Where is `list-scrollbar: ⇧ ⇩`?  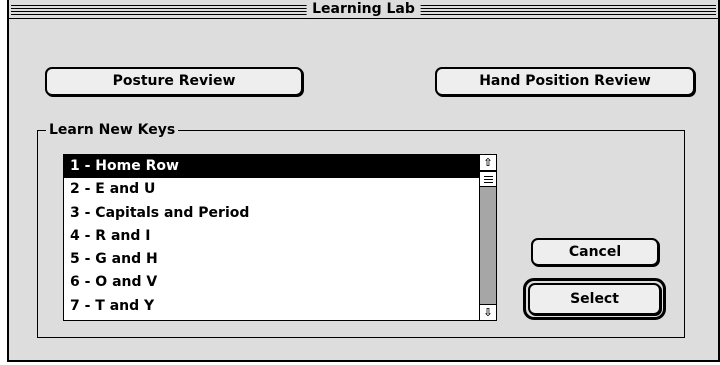
list-scrollbar: ⇧ ⇩ is located at coordinates (487, 237).